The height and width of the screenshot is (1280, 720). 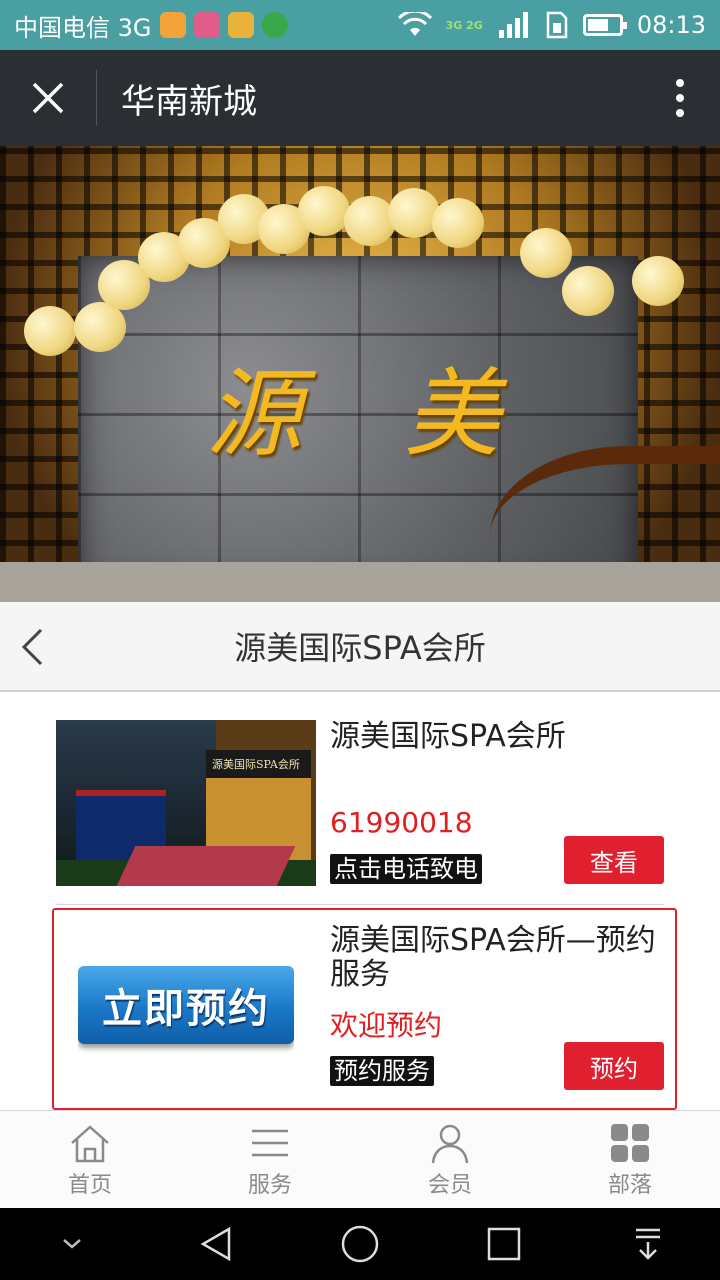 What do you see at coordinates (254, 414) in the screenshot?
I see `hero-sign-char: 源` at bounding box center [254, 414].